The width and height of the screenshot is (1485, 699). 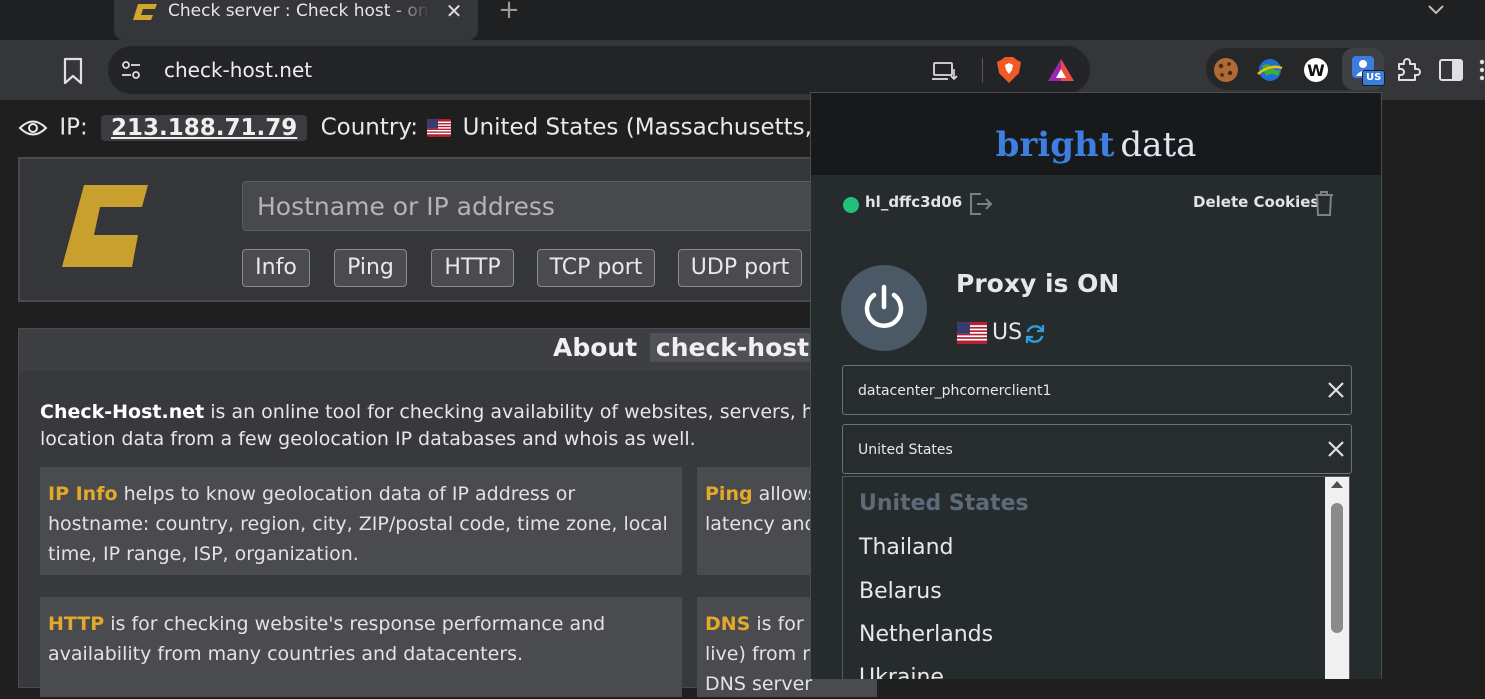 I want to click on site-settings-icon, so click(x=131, y=70).